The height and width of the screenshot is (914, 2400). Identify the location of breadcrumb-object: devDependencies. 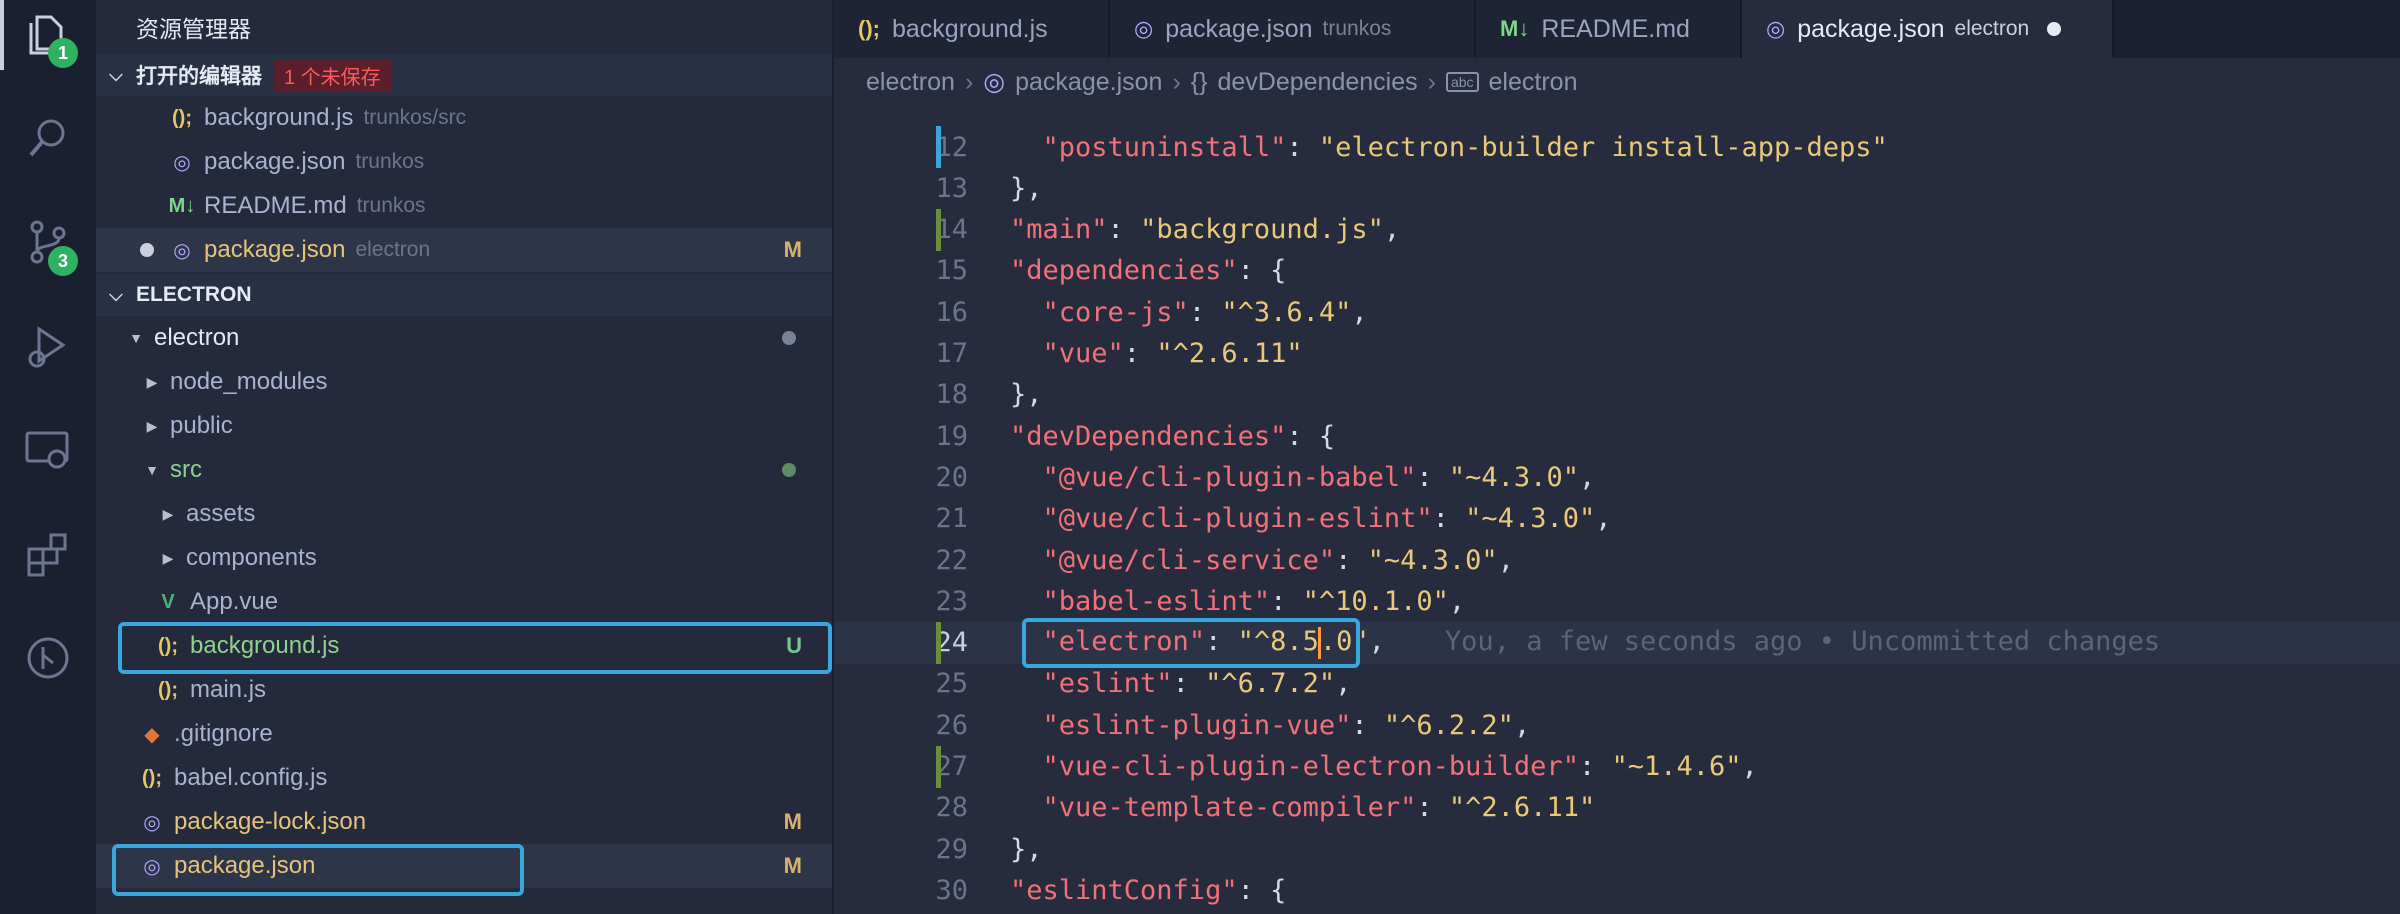
(1317, 82).